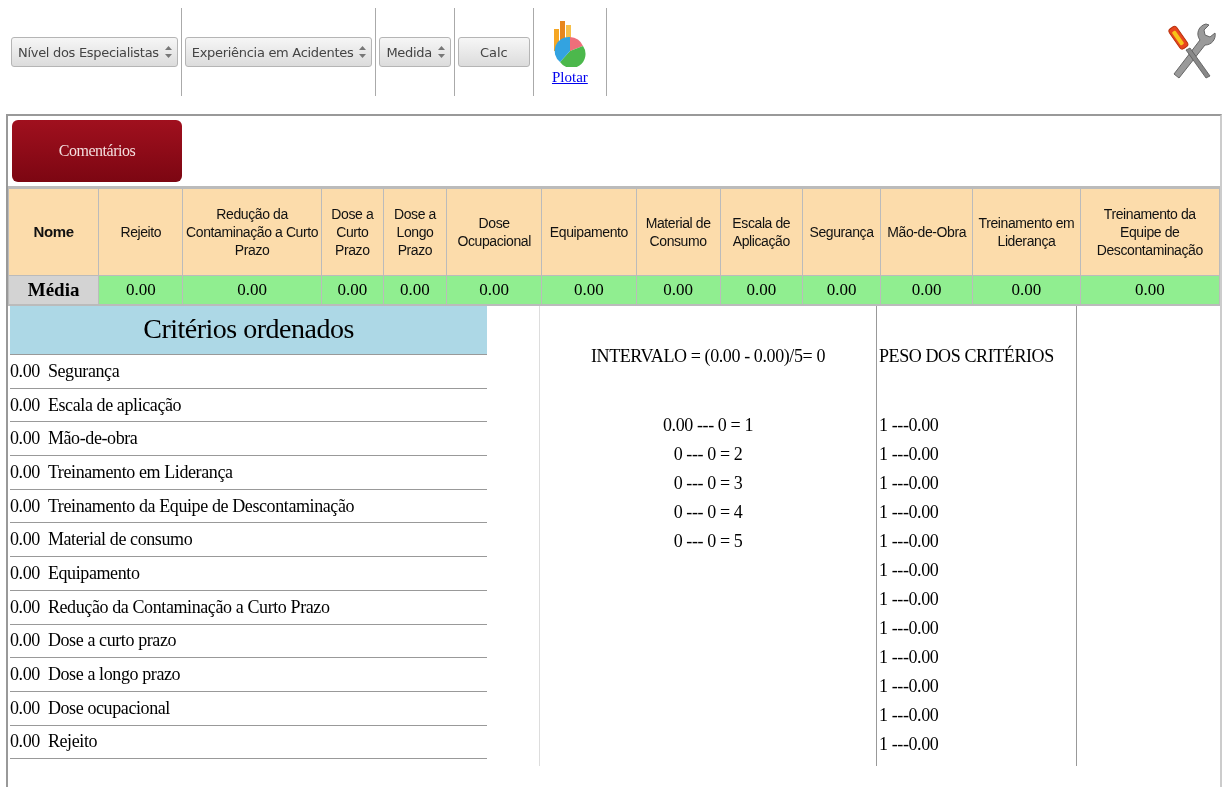 The height and width of the screenshot is (787, 1224). I want to click on criterion-name: Equipamento, so click(93, 573).